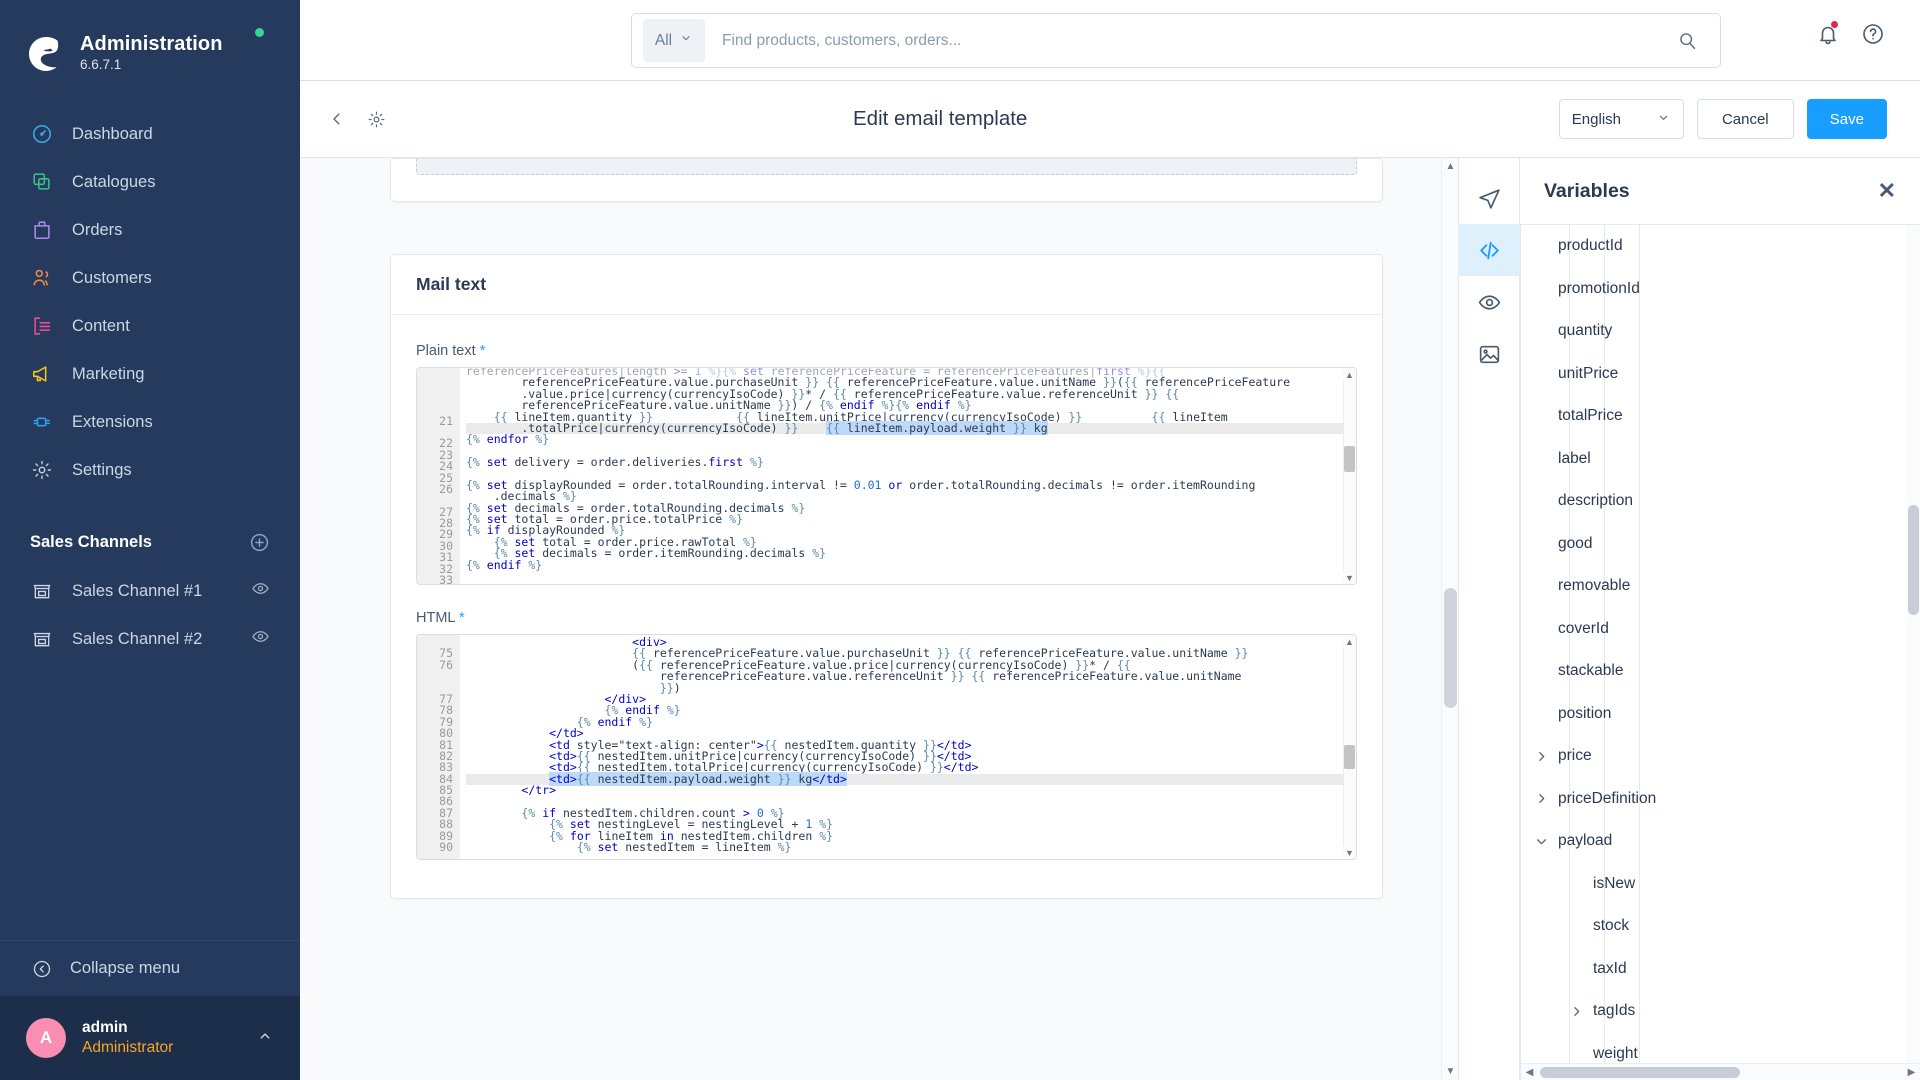 This screenshot has height=1080, width=1920. What do you see at coordinates (1720, 969) in the screenshot?
I see `variable-row: taxId` at bounding box center [1720, 969].